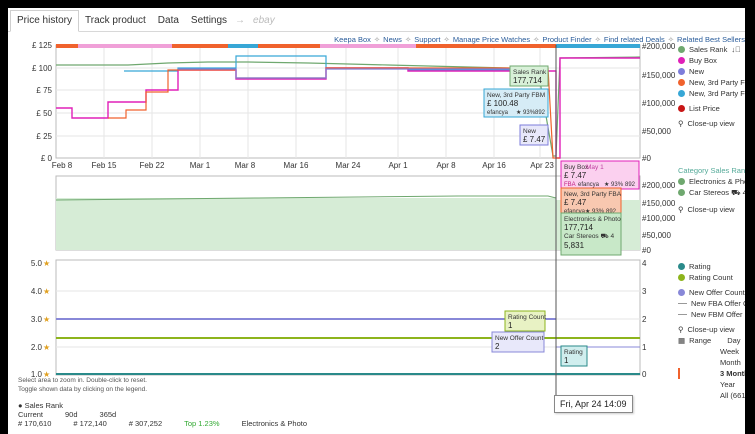  Describe the element at coordinates (592, 219) in the screenshot. I see `svg-text: Electronics & Photo` at that location.